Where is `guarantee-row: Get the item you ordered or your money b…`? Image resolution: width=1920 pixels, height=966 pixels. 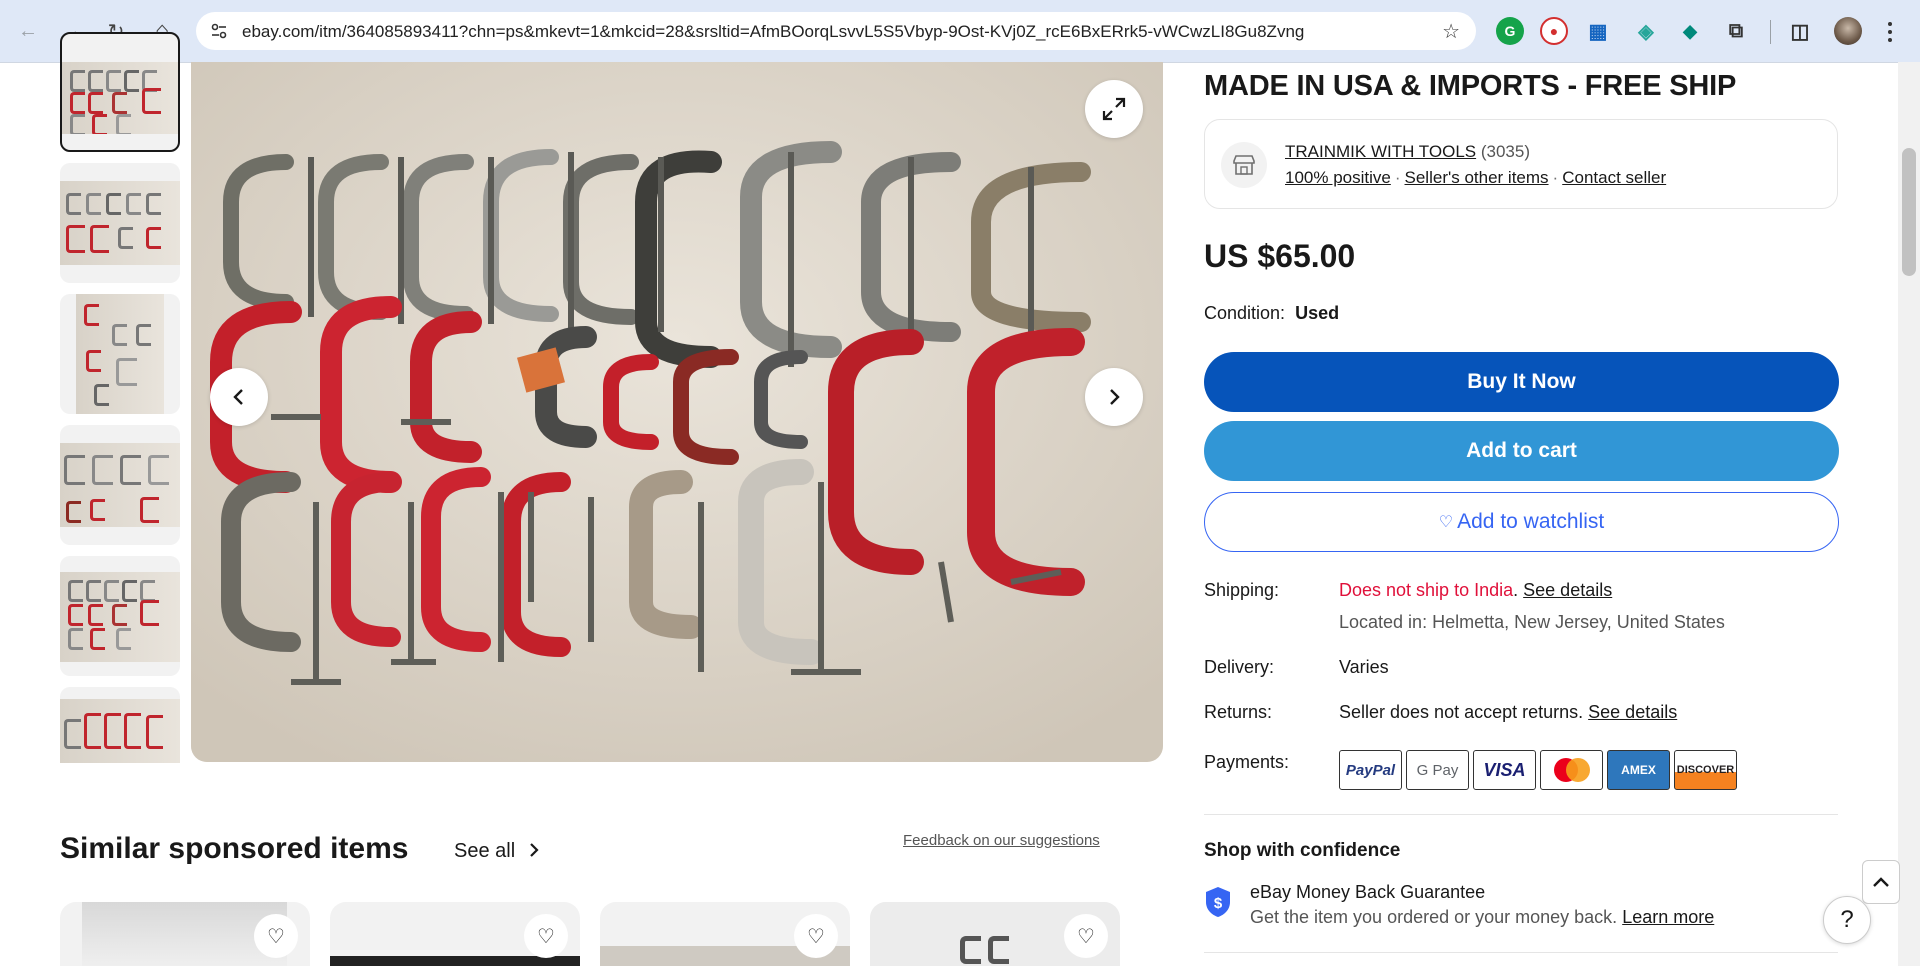 guarantee-row: Get the item you ordered or your money b… is located at coordinates (1482, 917).